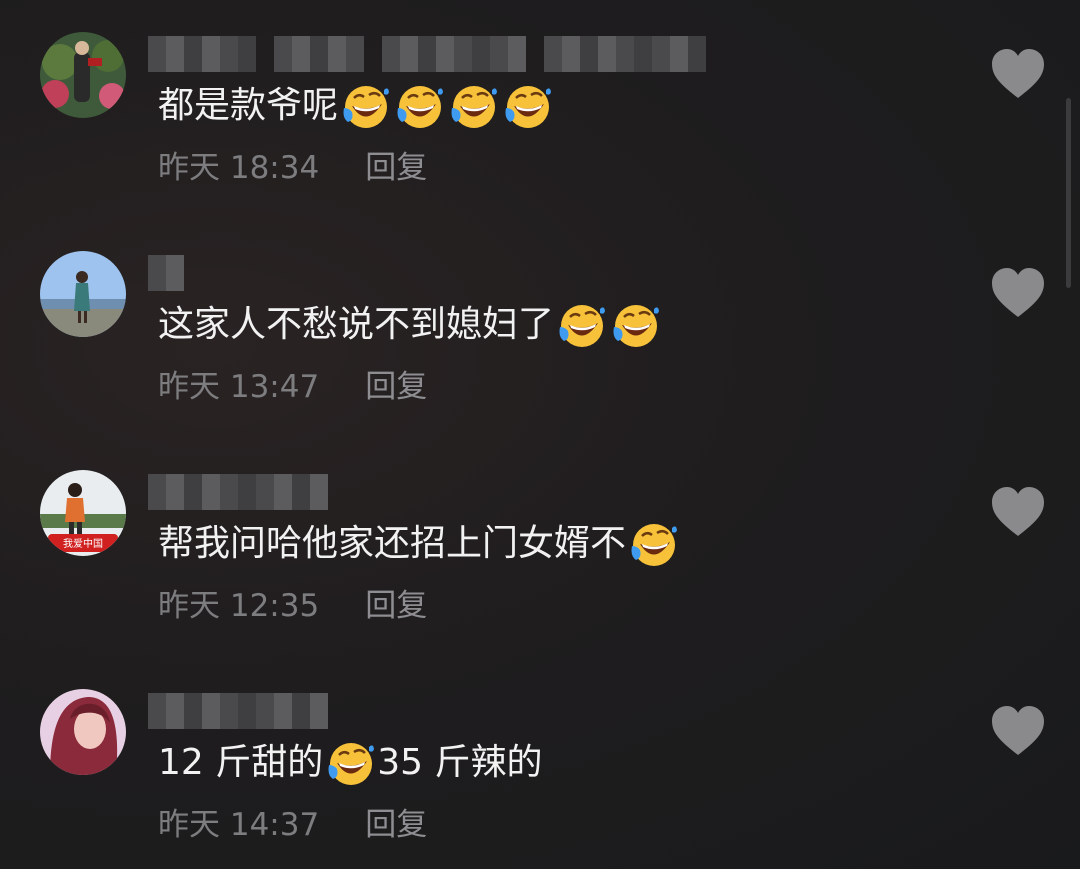 Image resolution: width=1080 pixels, height=869 pixels. Describe the element at coordinates (460, 762) in the screenshot. I see `comment-text-content-after: 35 斤辣的` at that location.